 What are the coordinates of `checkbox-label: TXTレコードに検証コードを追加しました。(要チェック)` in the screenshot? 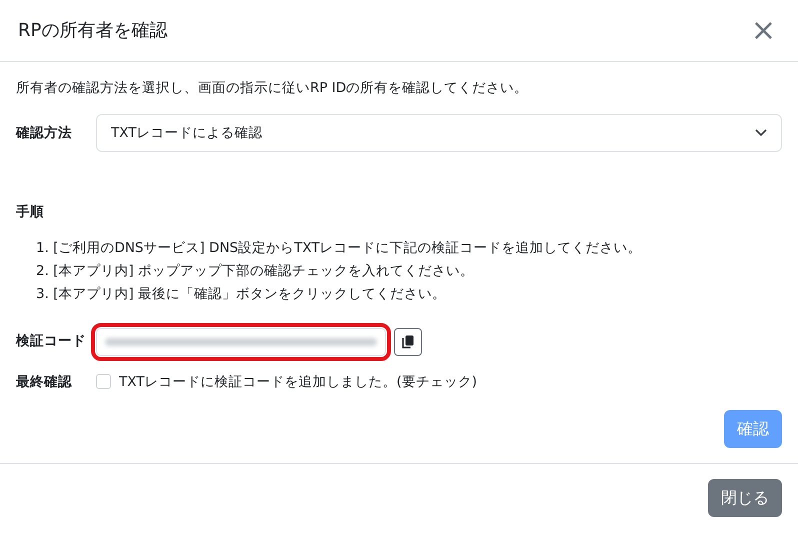 It's located at (298, 382).